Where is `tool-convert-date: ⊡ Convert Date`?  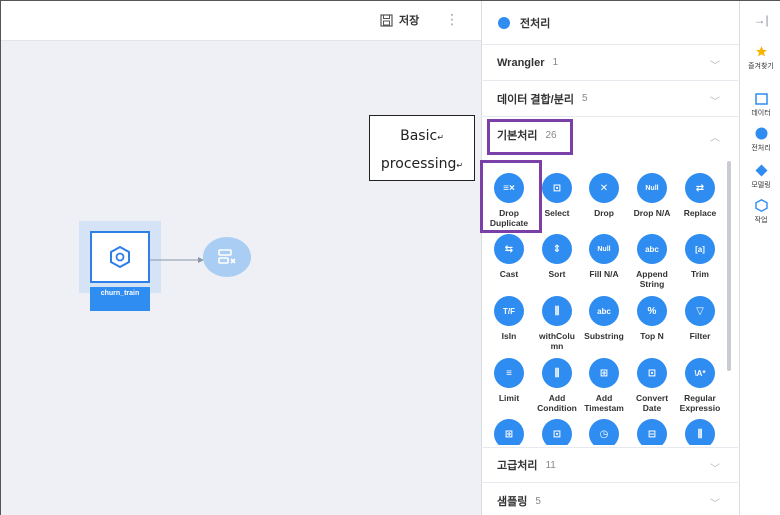
tool-convert-date: ⊡ Convert Date is located at coordinates (652, 385).